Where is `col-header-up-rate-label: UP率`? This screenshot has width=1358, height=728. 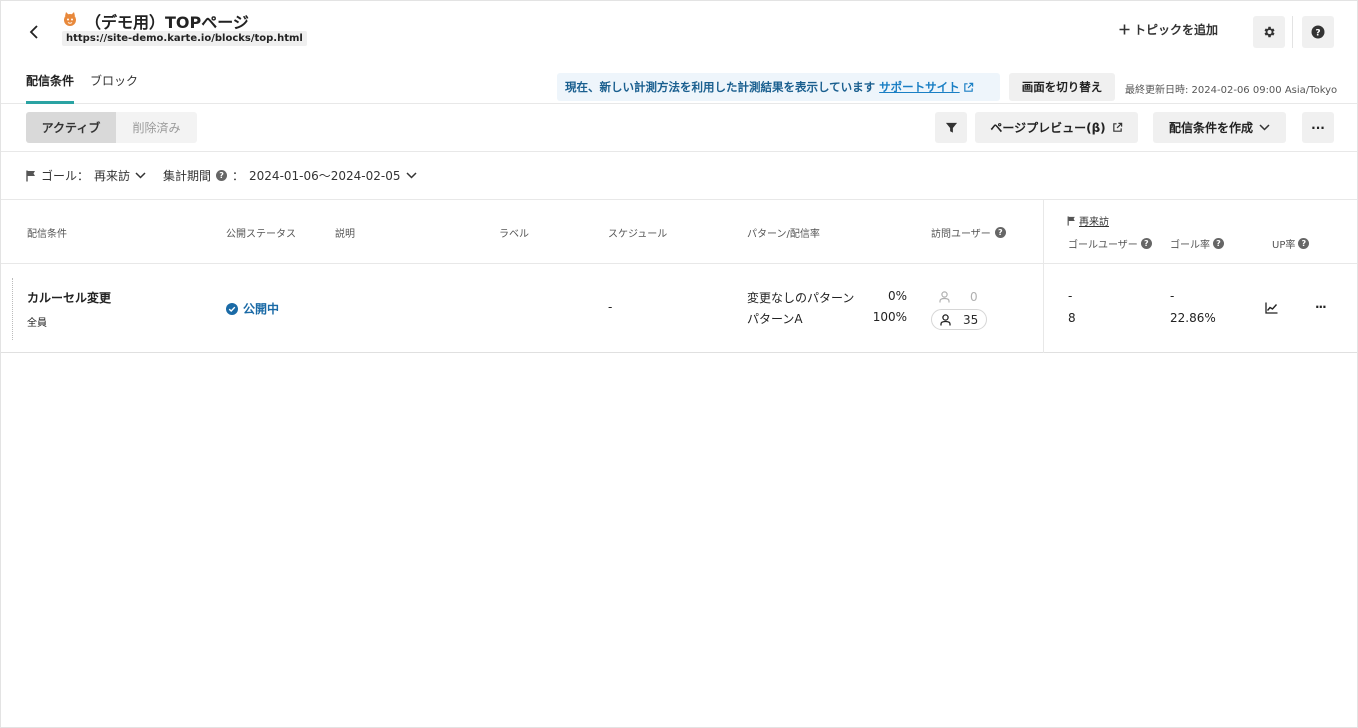 col-header-up-rate-label: UP率 is located at coordinates (1284, 245).